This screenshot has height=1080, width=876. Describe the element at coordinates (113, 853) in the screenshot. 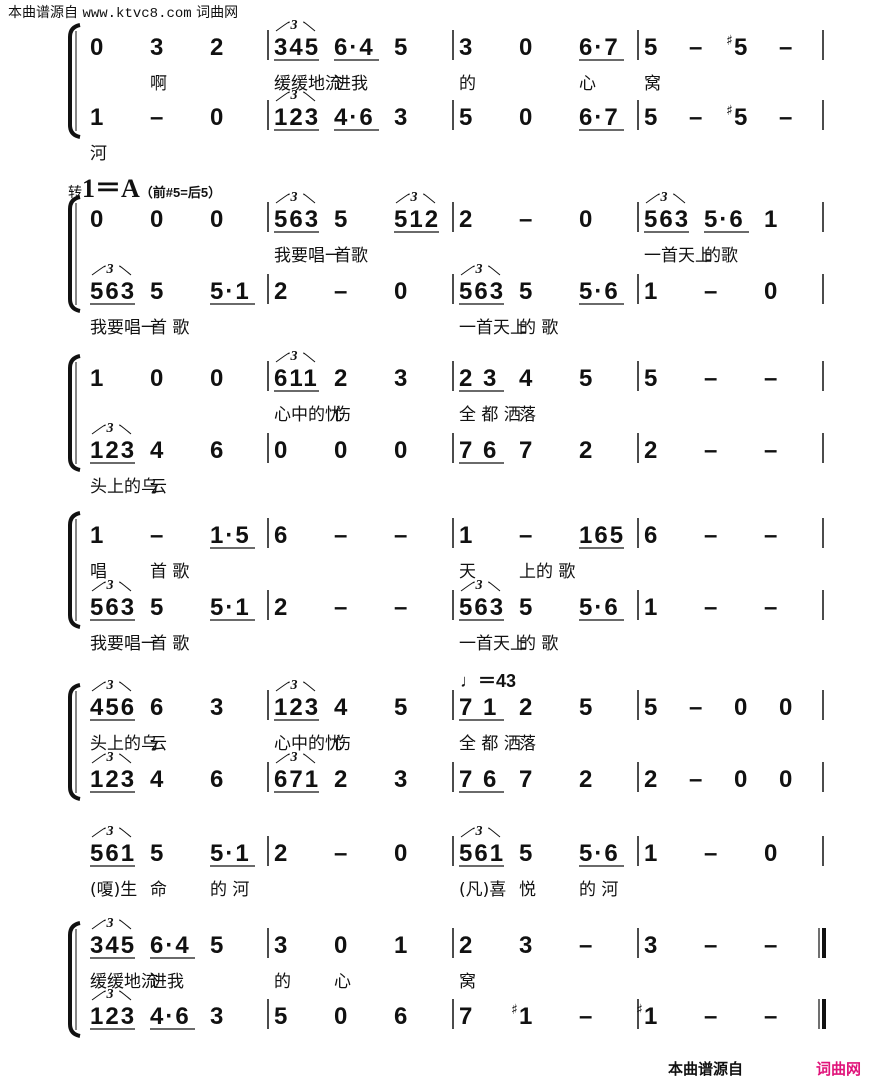

I see `note: 561` at that location.